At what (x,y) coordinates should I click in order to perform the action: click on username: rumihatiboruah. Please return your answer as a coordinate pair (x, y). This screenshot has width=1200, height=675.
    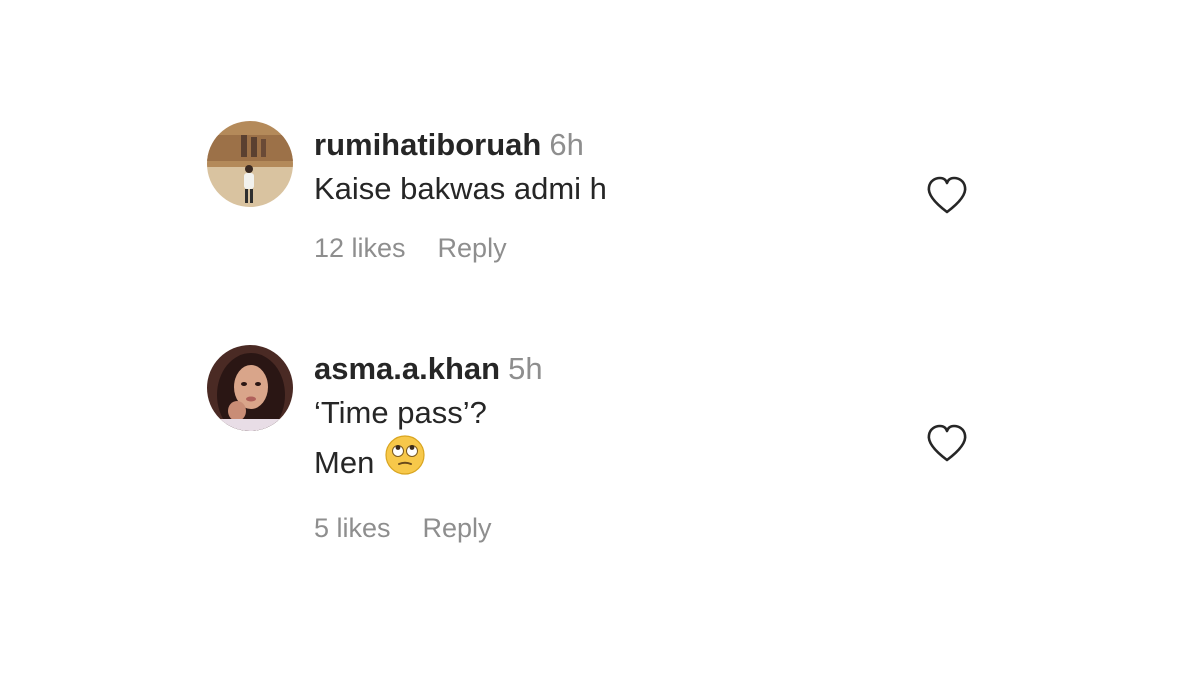
    Looking at the image, I should click on (427, 144).